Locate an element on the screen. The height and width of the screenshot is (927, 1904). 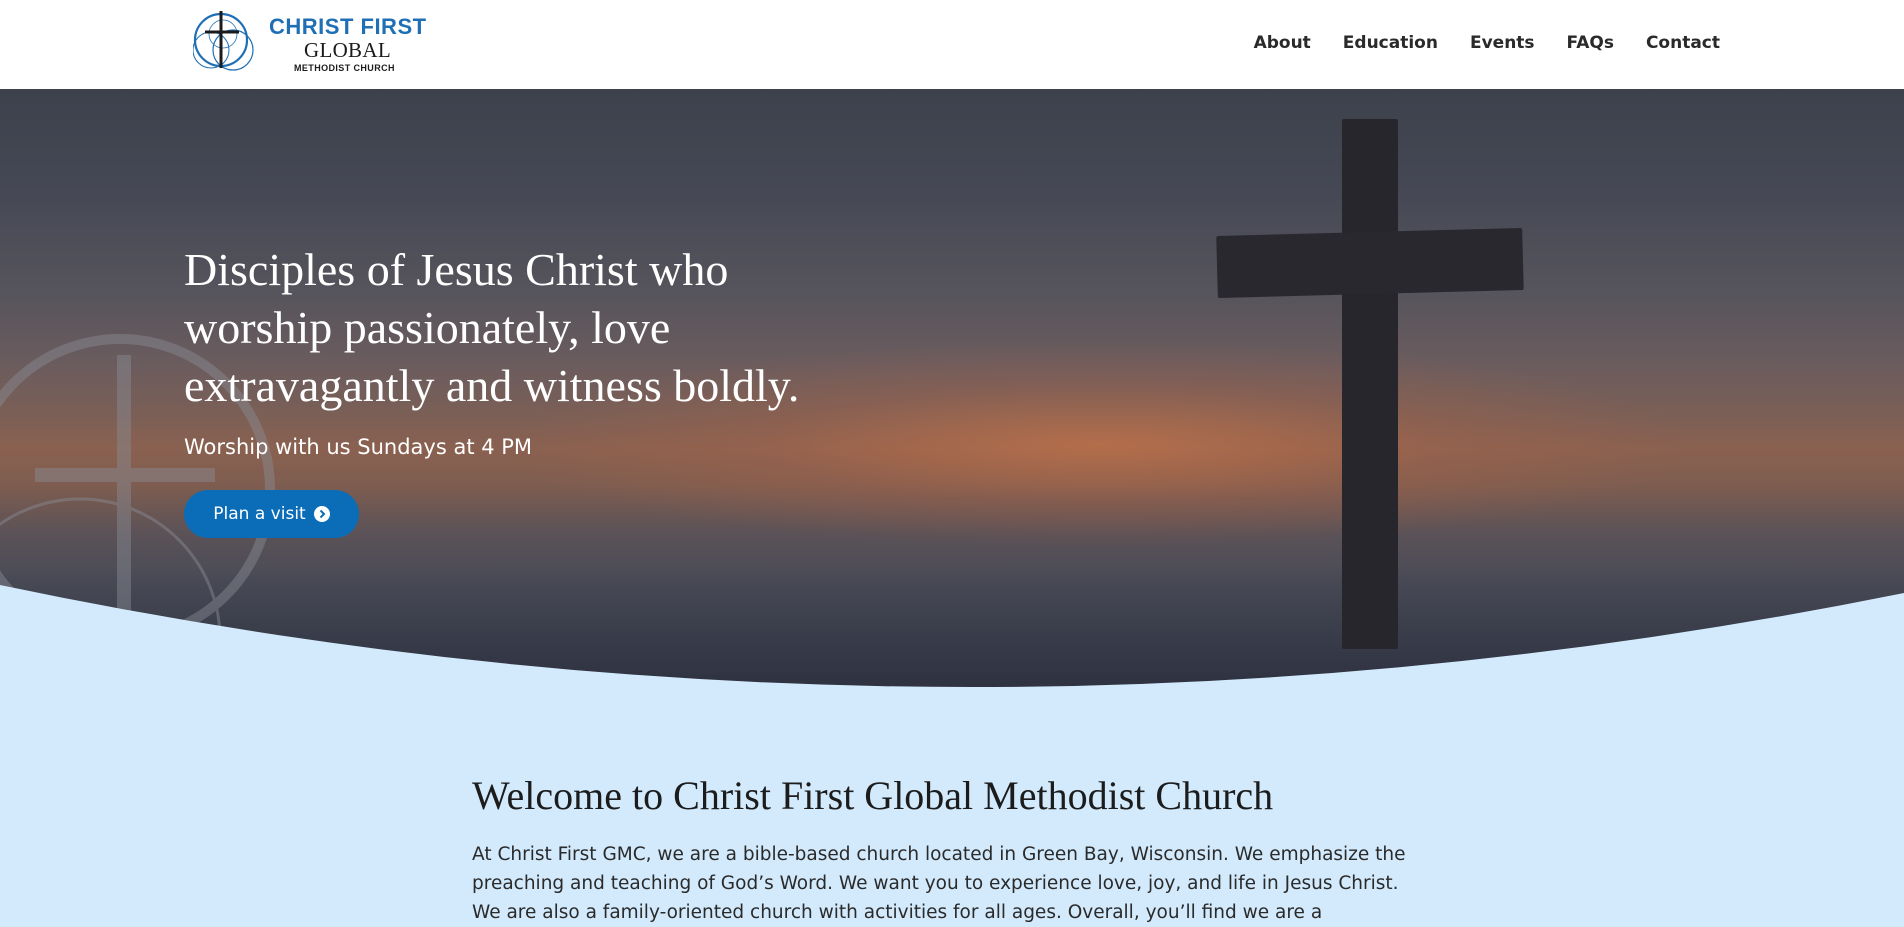
nav-faqs: FAQs is located at coordinates (1590, 43).